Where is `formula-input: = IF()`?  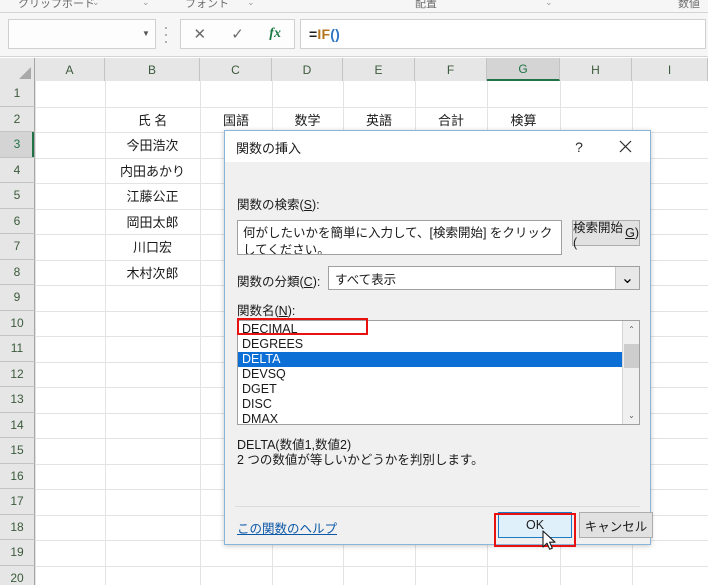 formula-input: = IF() is located at coordinates (503, 34).